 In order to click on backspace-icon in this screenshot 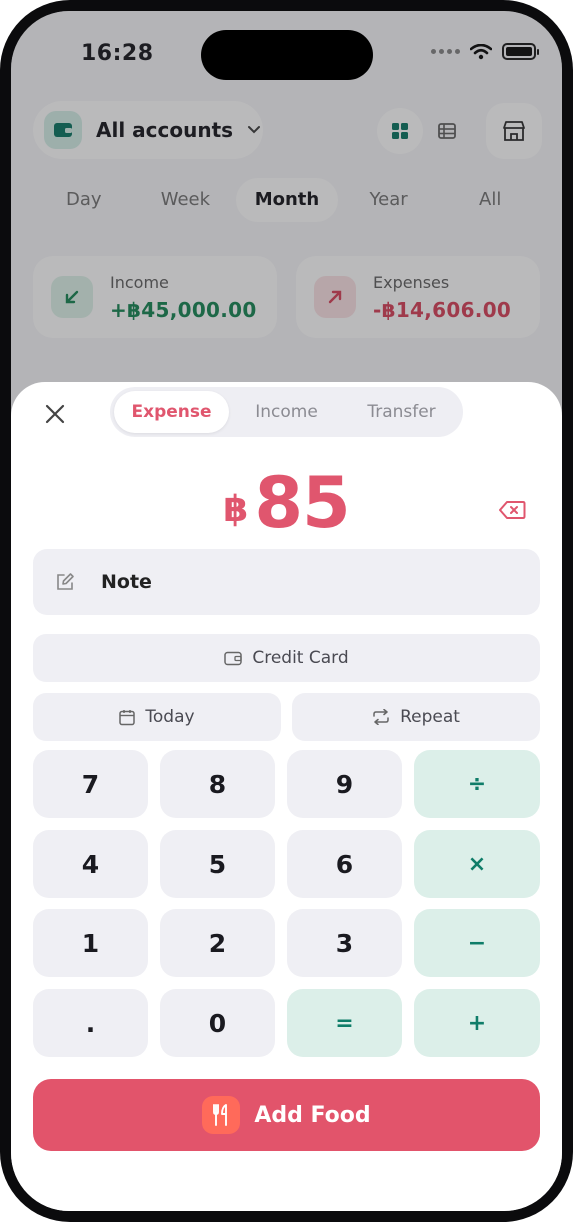, I will do `click(512, 510)`.